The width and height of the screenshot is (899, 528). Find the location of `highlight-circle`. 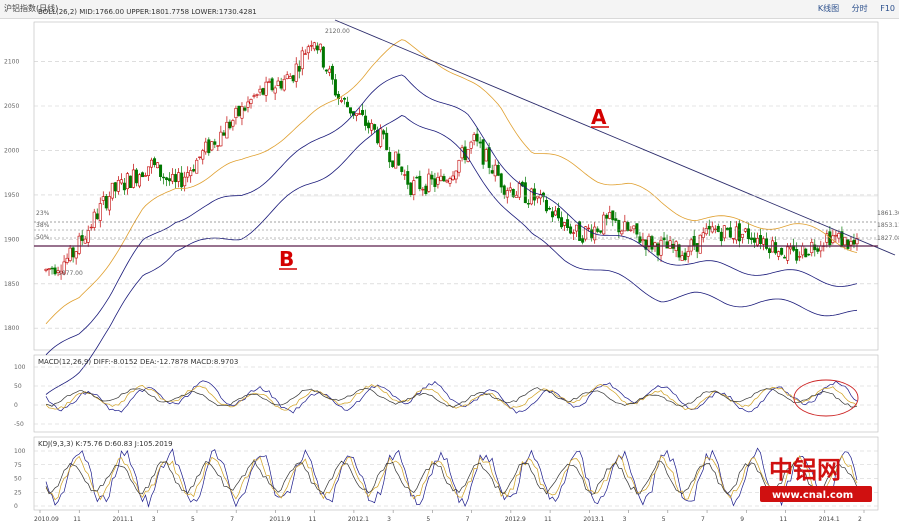

highlight-circle is located at coordinates (826, 398).